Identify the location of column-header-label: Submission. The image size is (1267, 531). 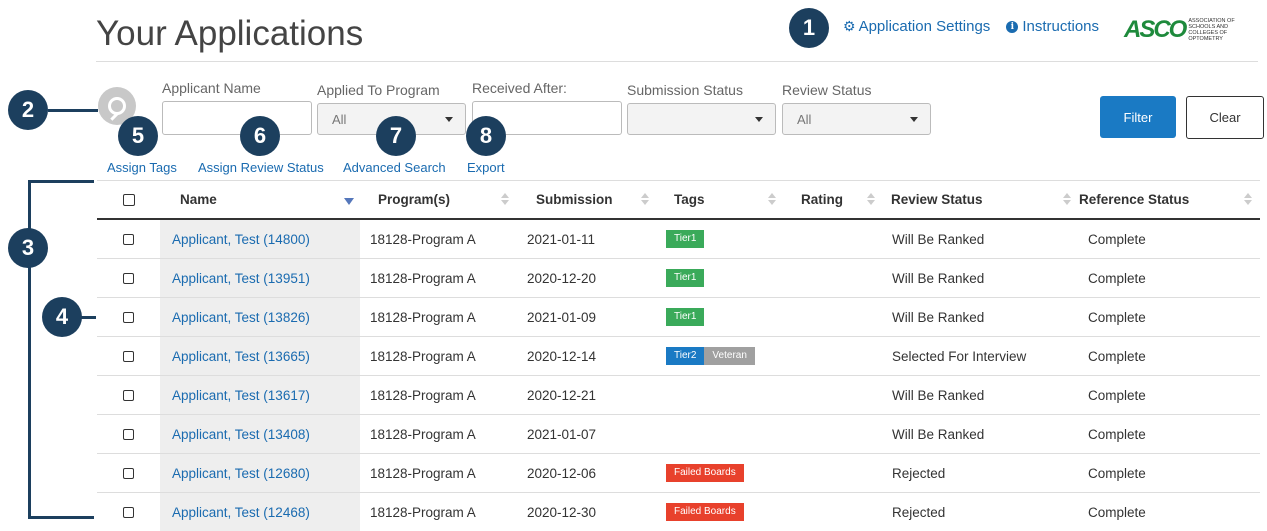
(574, 199).